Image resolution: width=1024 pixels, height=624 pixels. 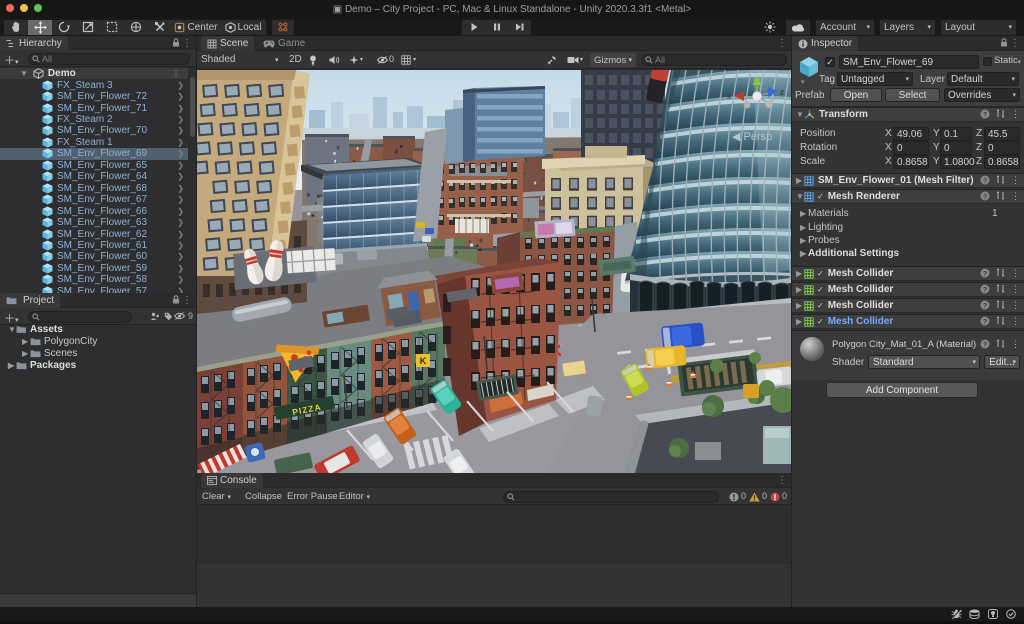 I want to click on svg-text: ◀ Persp, so click(x=752, y=137).